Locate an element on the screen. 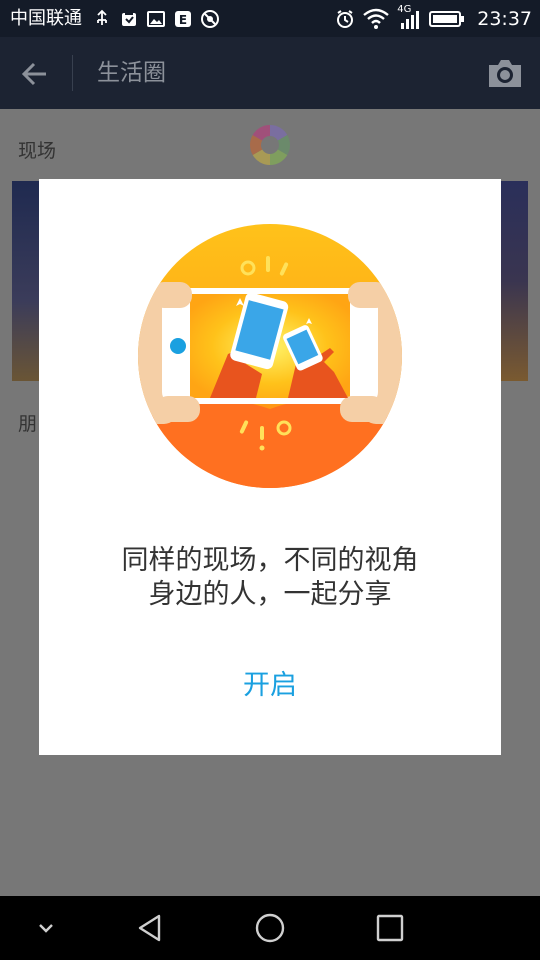 This screenshot has height=960, width=540. usb-icon is located at coordinates (102, 17).